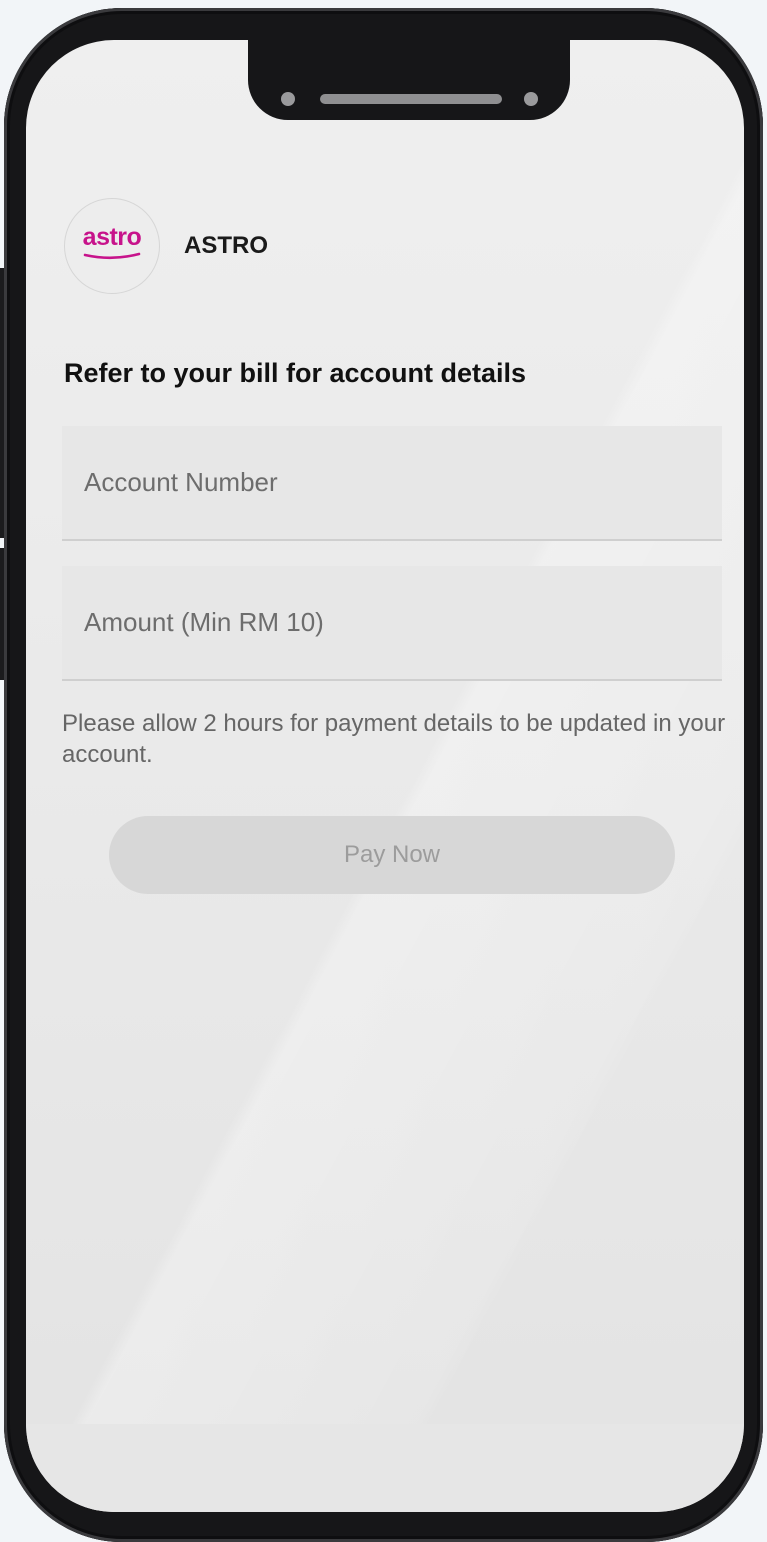  What do you see at coordinates (385, 1468) in the screenshot?
I see `bottom-safe-area` at bounding box center [385, 1468].